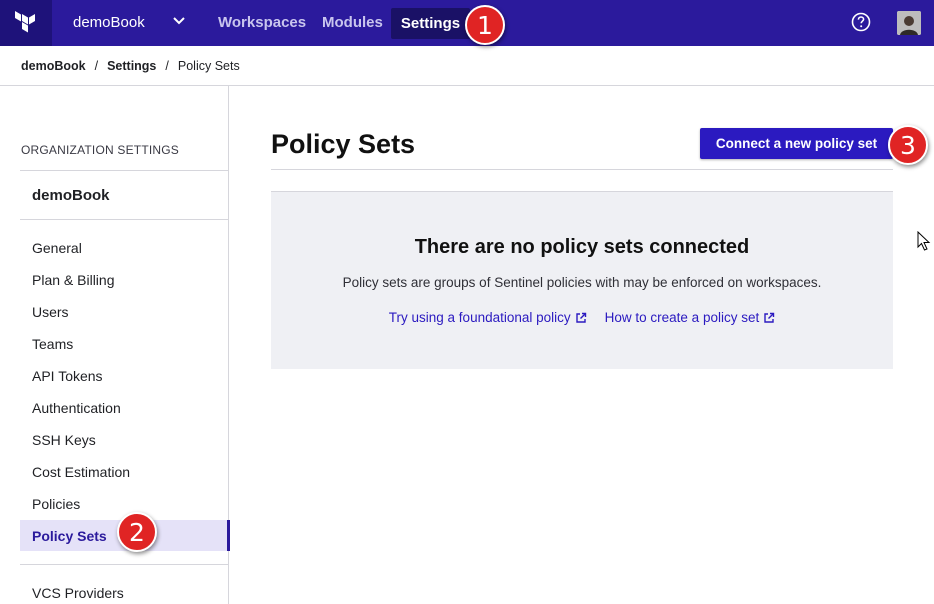 The image size is (934, 604). Describe the element at coordinates (124, 279) in the screenshot. I see `sidebar-item-plan-billing: Plan & Billing` at that location.